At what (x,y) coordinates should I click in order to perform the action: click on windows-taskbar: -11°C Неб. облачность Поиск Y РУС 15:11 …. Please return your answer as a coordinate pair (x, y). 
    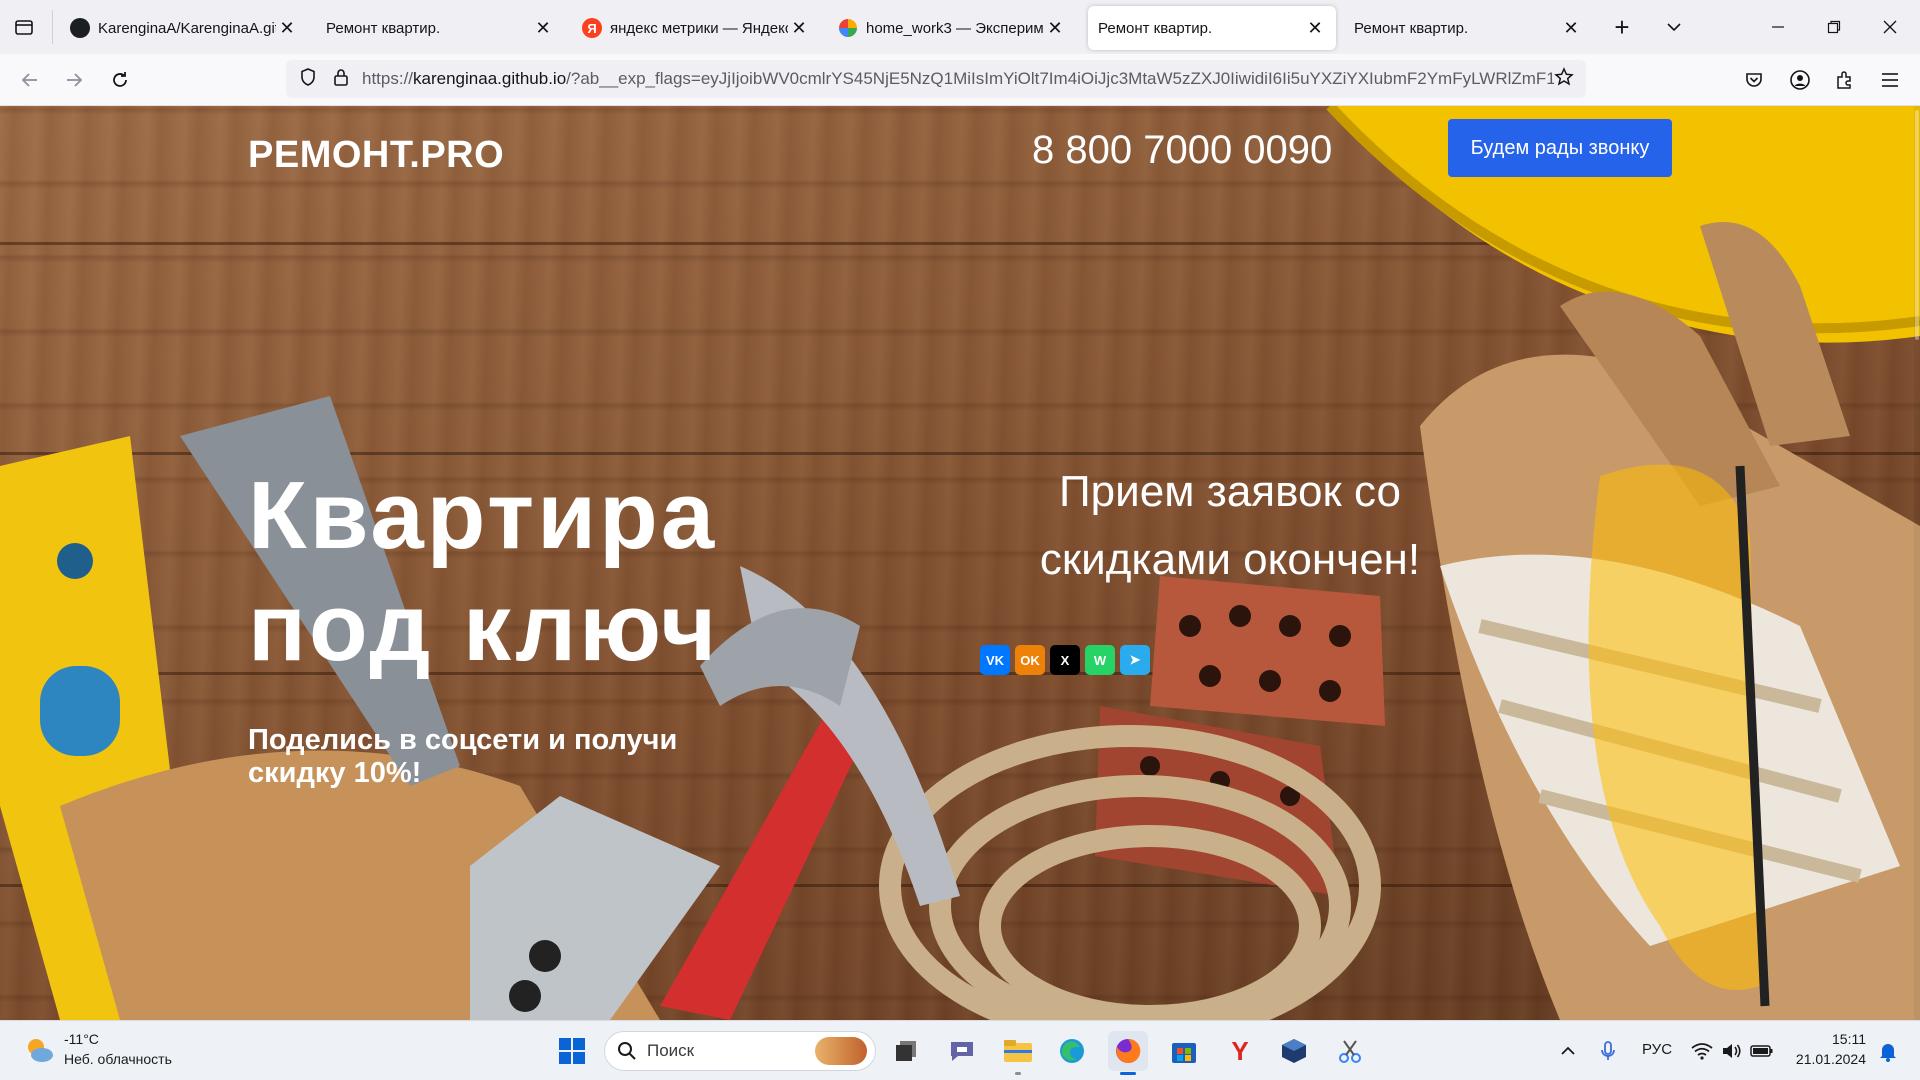
    Looking at the image, I should click on (960, 1050).